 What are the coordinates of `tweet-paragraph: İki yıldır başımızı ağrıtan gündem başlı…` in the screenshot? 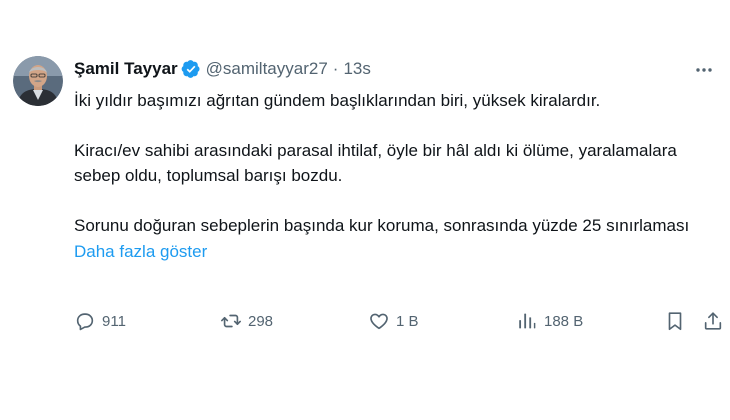 It's located at (337, 100).